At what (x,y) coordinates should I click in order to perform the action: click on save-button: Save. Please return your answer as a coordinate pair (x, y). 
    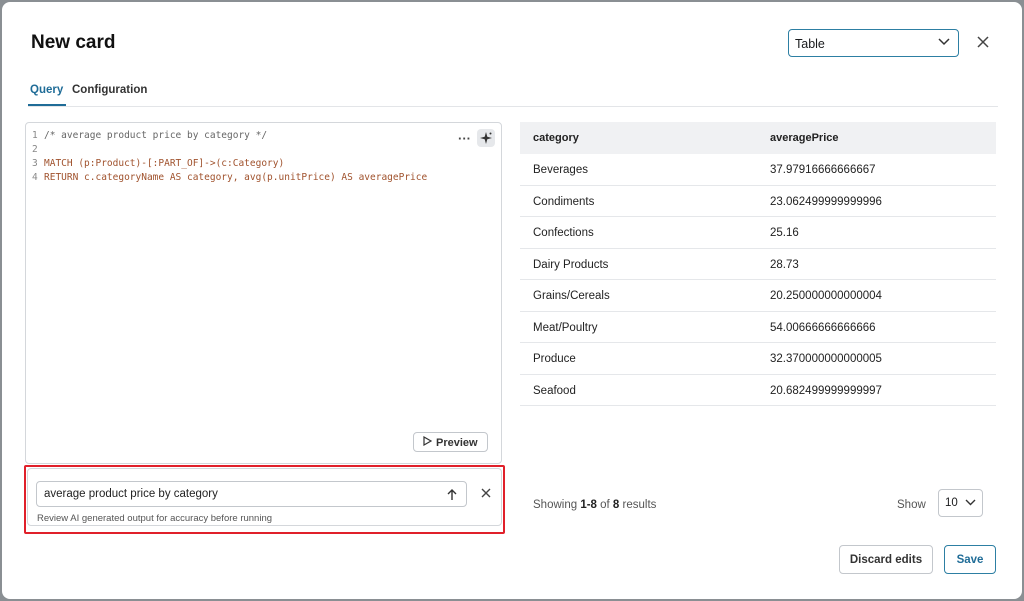
    Looking at the image, I should click on (970, 559).